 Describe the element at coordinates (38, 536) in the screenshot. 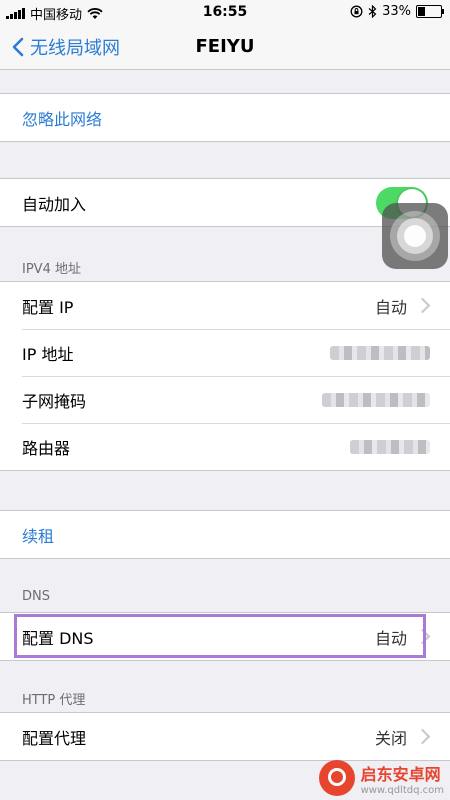

I see `renew-lease-label: 续租` at that location.